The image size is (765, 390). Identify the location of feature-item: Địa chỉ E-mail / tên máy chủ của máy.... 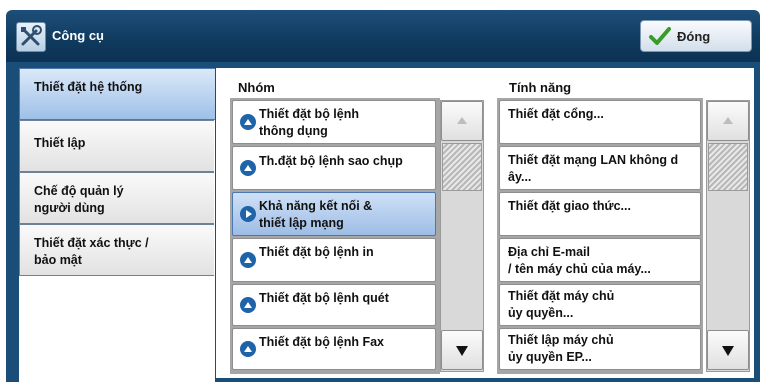
(600, 260).